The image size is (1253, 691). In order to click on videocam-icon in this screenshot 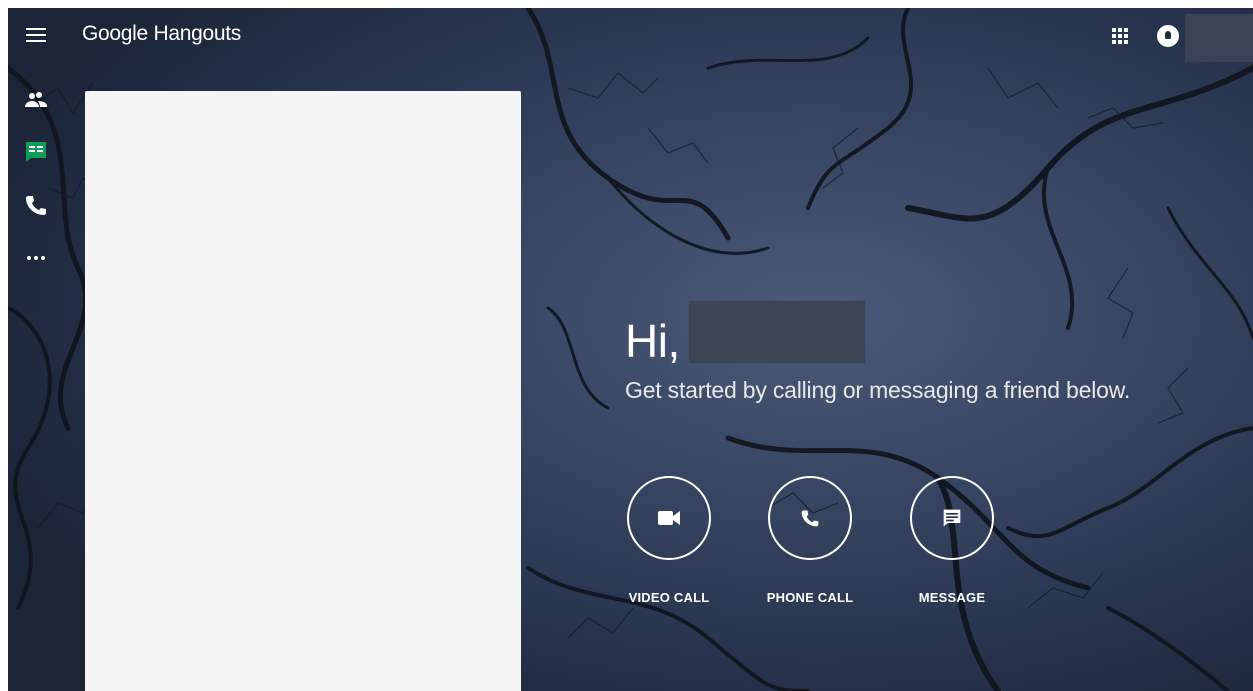, I will do `click(669, 518)`.